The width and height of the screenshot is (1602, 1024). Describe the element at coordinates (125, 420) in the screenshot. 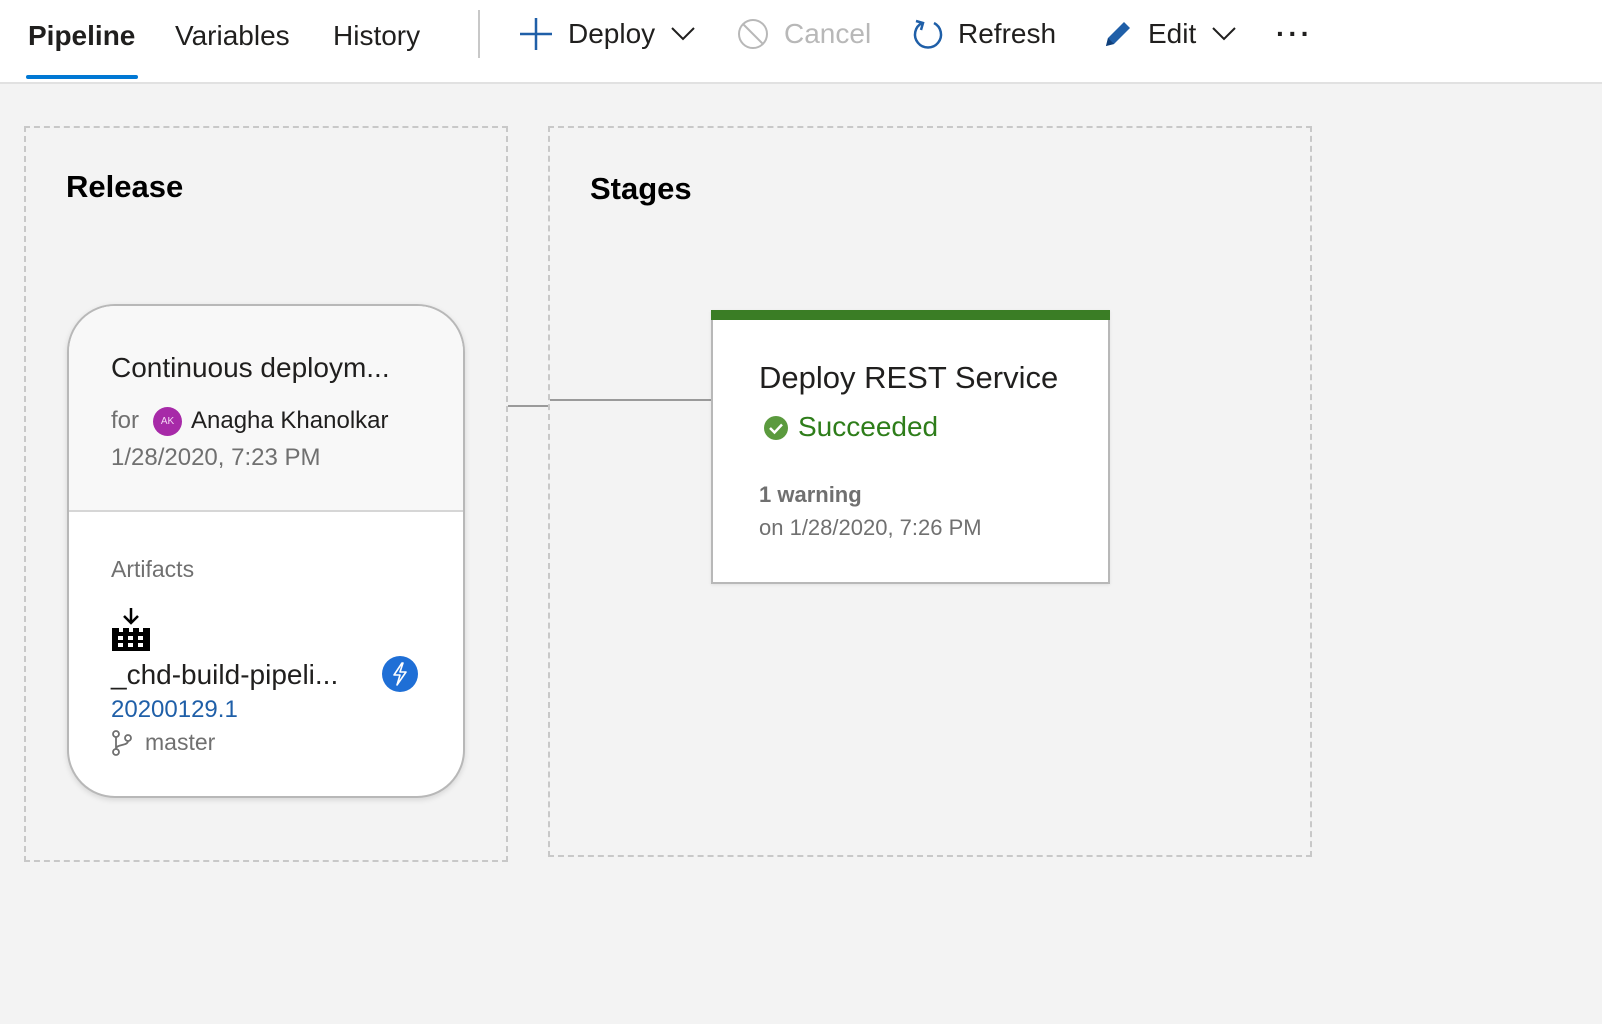

I see `release-for-label: for` at that location.